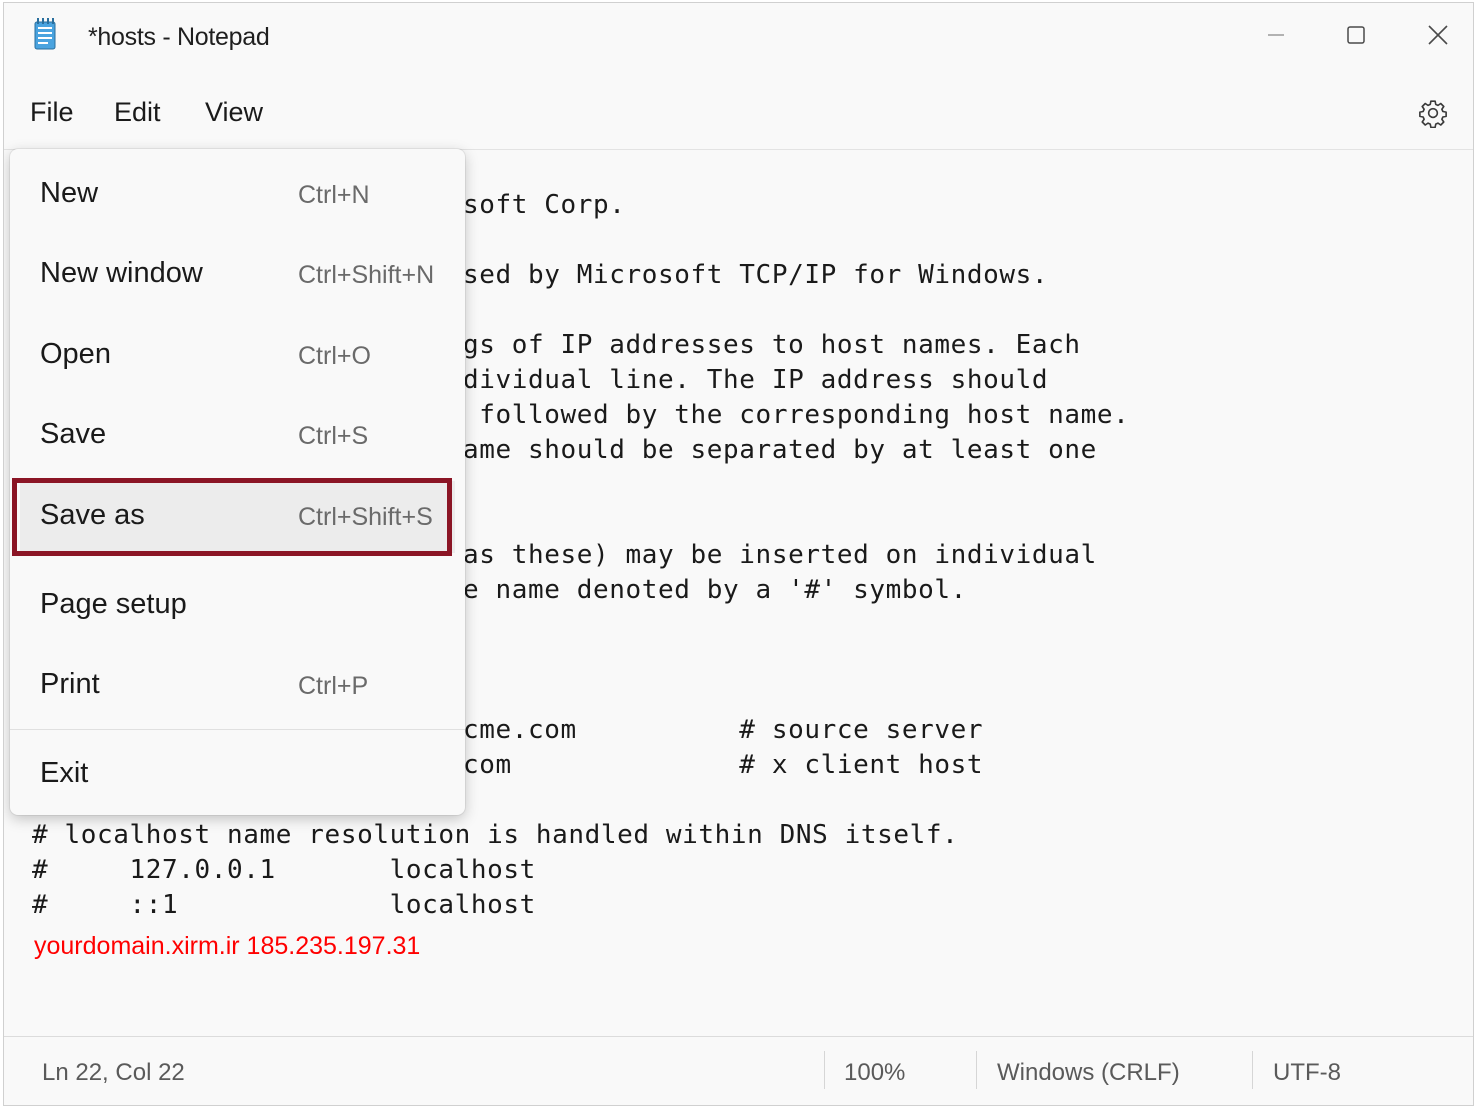 This screenshot has height=1108, width=1477. Describe the element at coordinates (237, 686) in the screenshot. I see `menu-item-print: Print Ctrl+P` at that location.